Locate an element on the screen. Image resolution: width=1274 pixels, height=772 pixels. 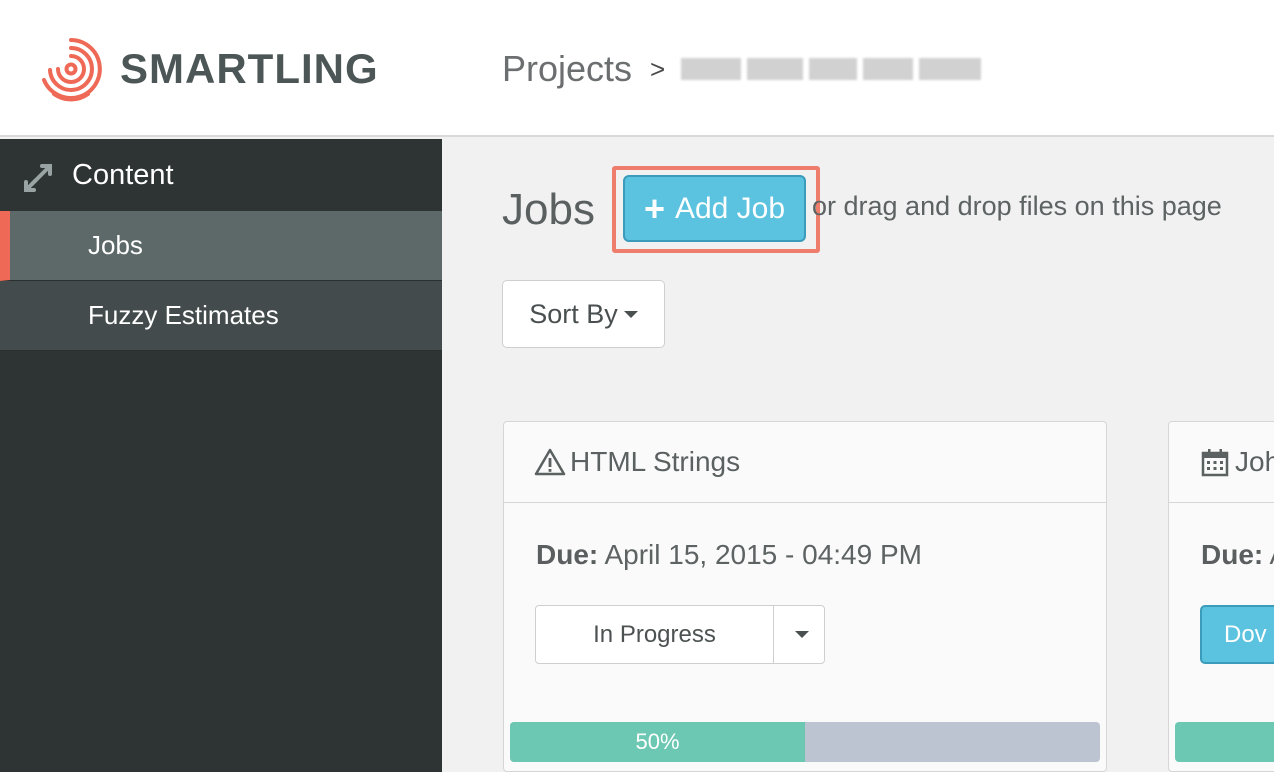
plus-icon: + is located at coordinates (654, 208).